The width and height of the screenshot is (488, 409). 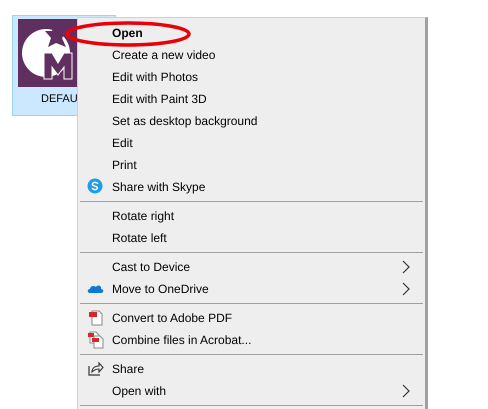 What do you see at coordinates (252, 165) in the screenshot?
I see `menu-item: Print` at bounding box center [252, 165].